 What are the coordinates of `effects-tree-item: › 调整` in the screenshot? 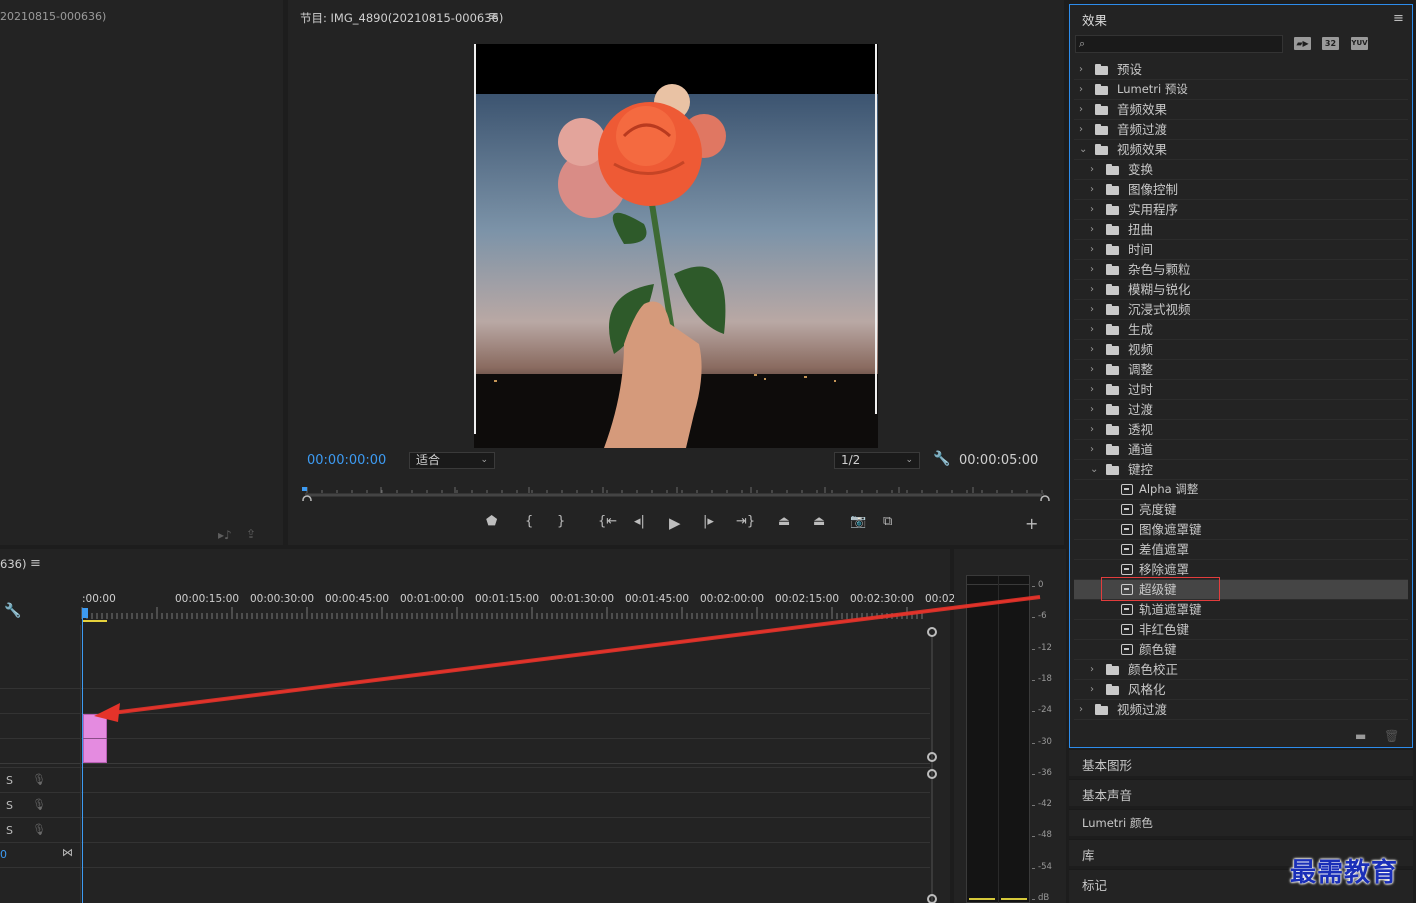 It's located at (1241, 370).